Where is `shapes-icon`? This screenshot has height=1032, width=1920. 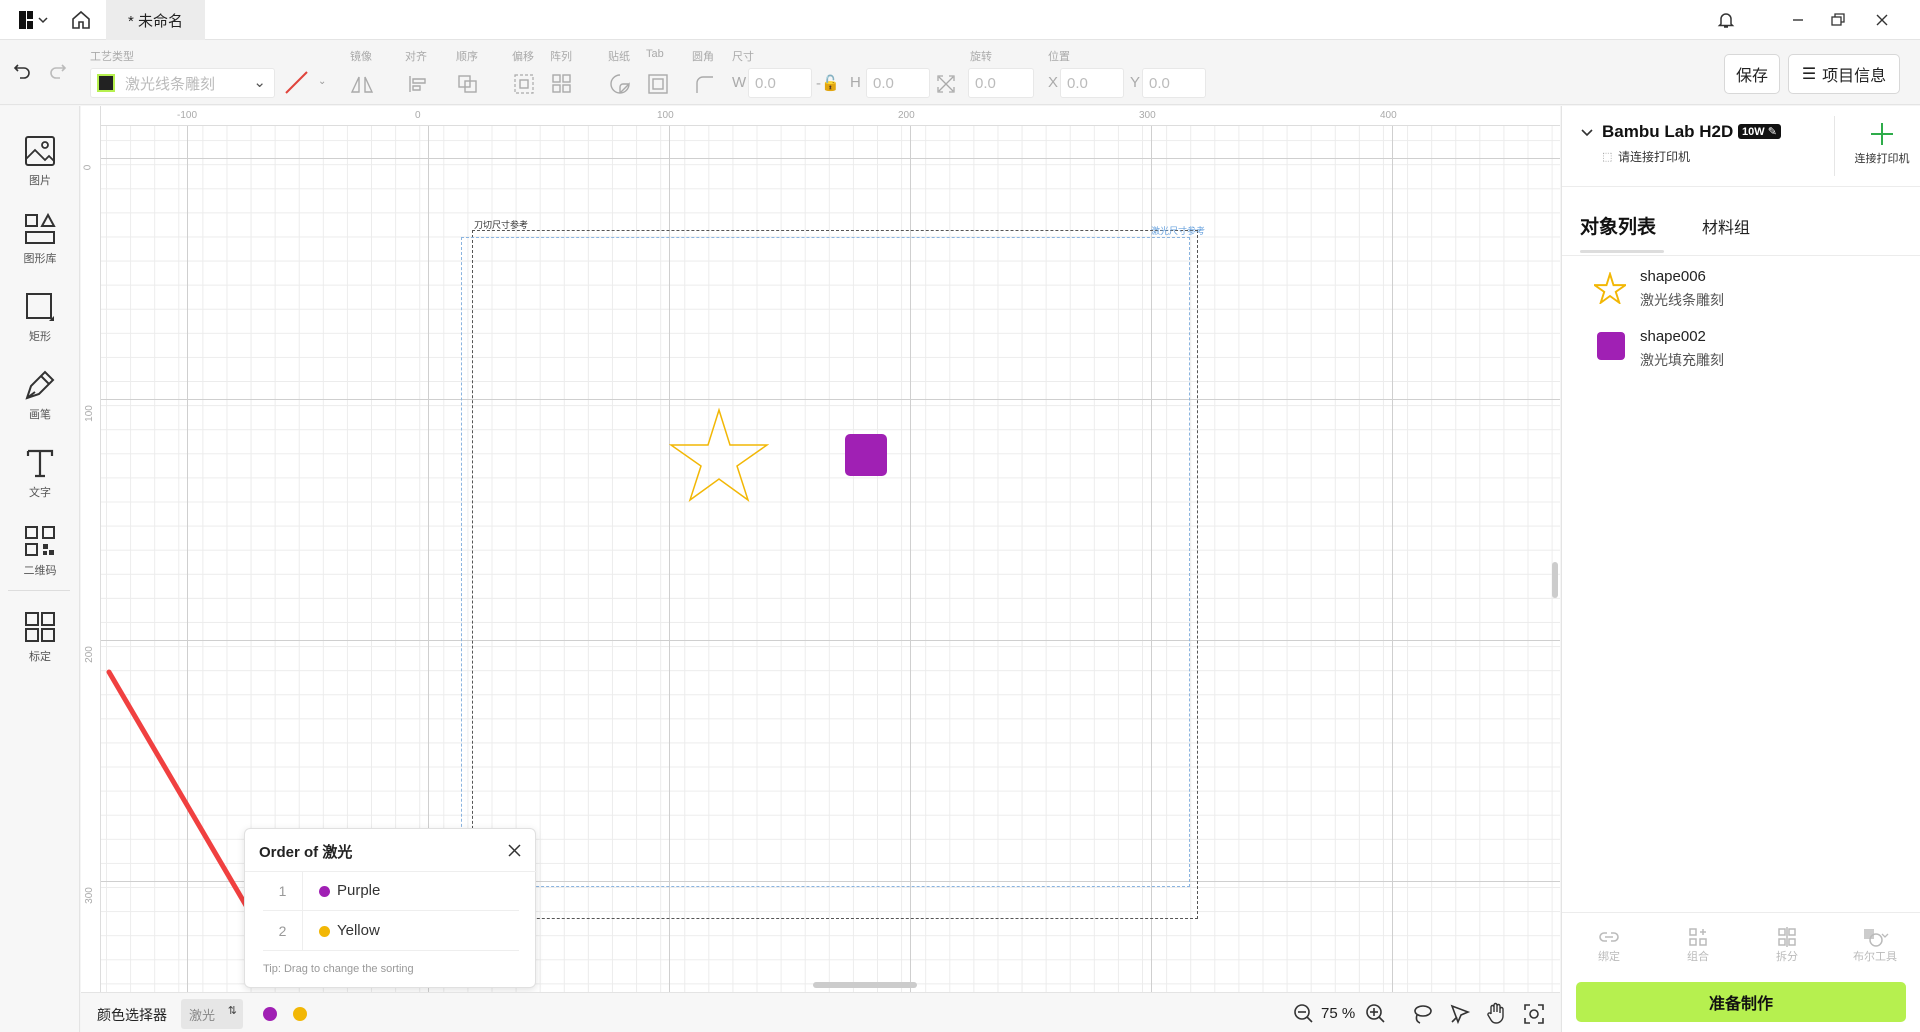 shapes-icon is located at coordinates (40, 228).